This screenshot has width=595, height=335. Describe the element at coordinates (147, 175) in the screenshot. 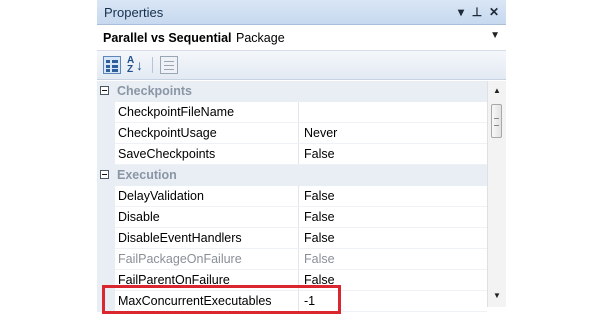

I see `category-label: Execution` at that location.